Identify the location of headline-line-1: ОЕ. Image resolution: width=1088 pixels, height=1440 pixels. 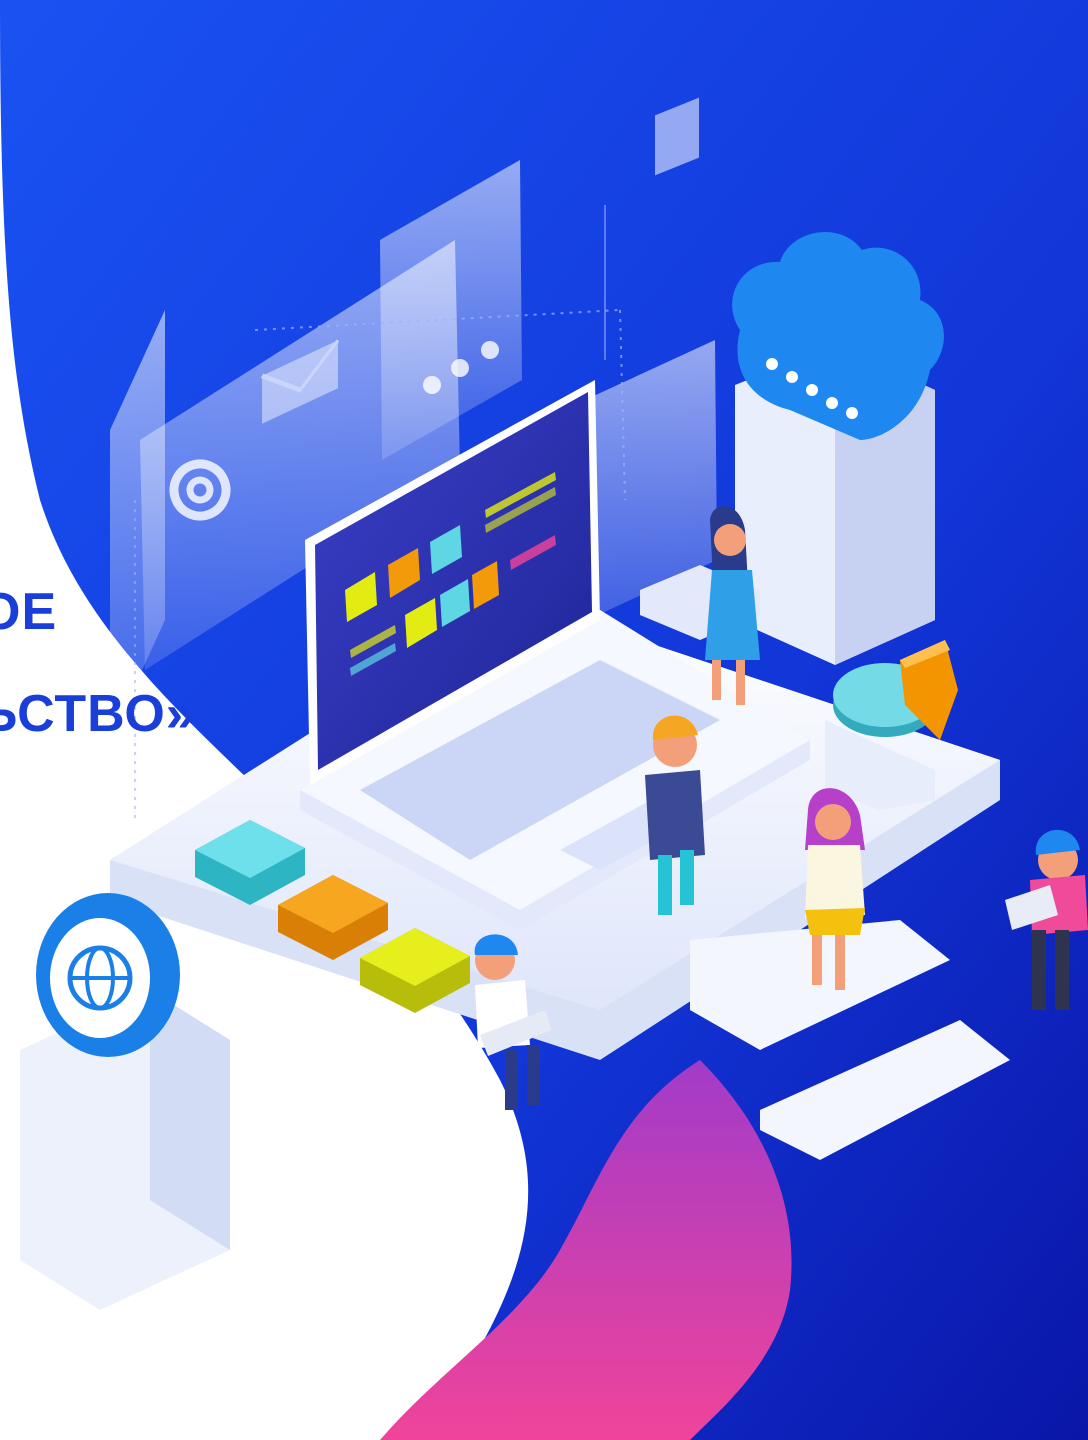
(29, 612).